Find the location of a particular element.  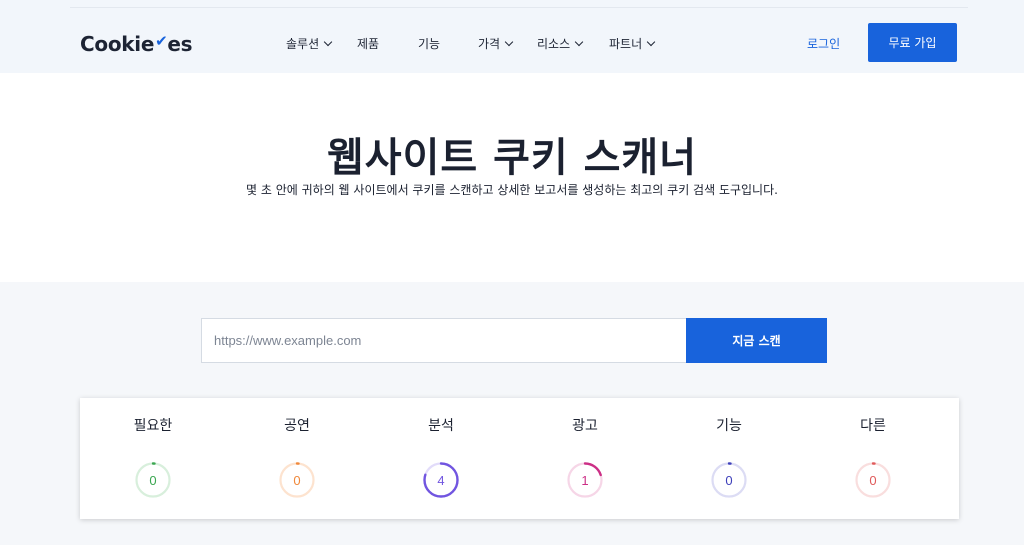

nav-item-label: 제품 is located at coordinates (368, 44).